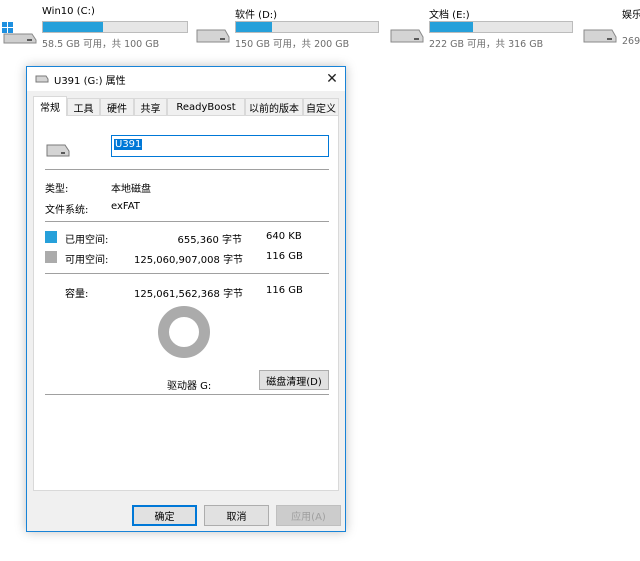  What do you see at coordinates (67, 210) in the screenshot?
I see `filesystem-label: 文件系统:` at bounding box center [67, 210].